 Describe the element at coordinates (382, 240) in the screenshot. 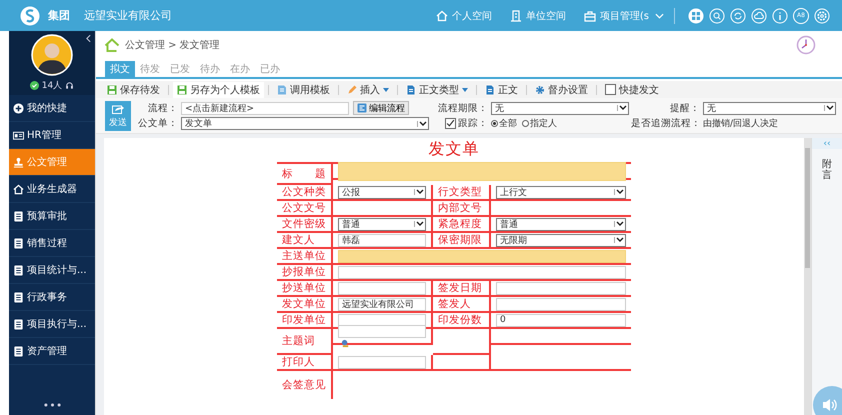

I see `input-field: 韩磊` at that location.